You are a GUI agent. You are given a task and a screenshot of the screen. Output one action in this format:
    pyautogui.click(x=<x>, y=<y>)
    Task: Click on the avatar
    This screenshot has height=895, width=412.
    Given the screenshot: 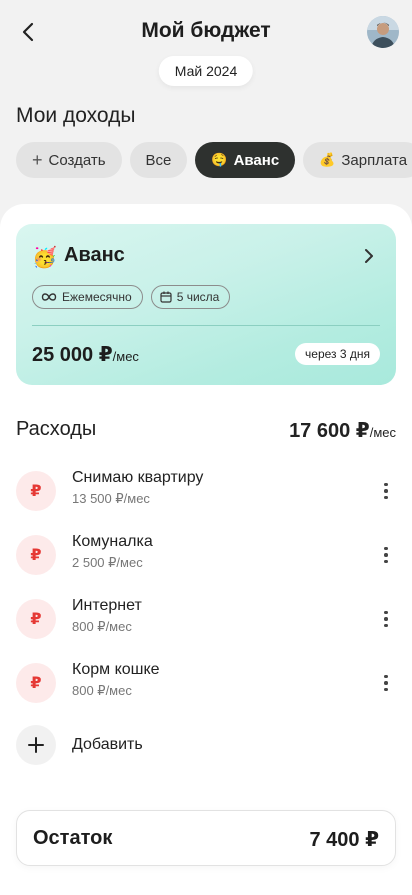 What is the action you would take?
    pyautogui.click(x=383, y=32)
    